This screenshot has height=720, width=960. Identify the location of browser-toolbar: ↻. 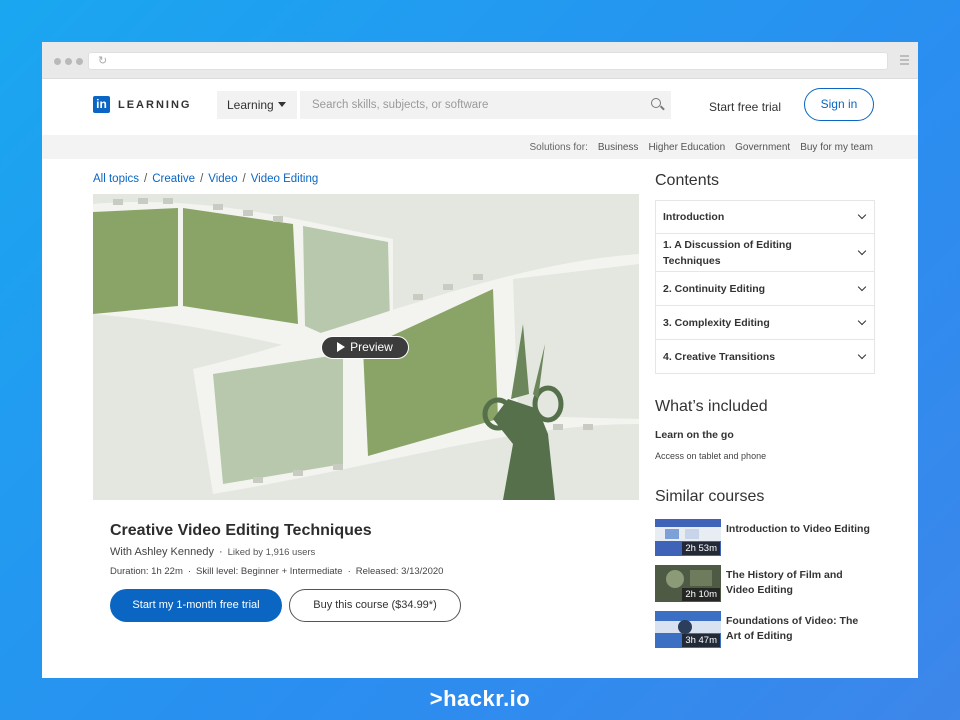
(480, 60).